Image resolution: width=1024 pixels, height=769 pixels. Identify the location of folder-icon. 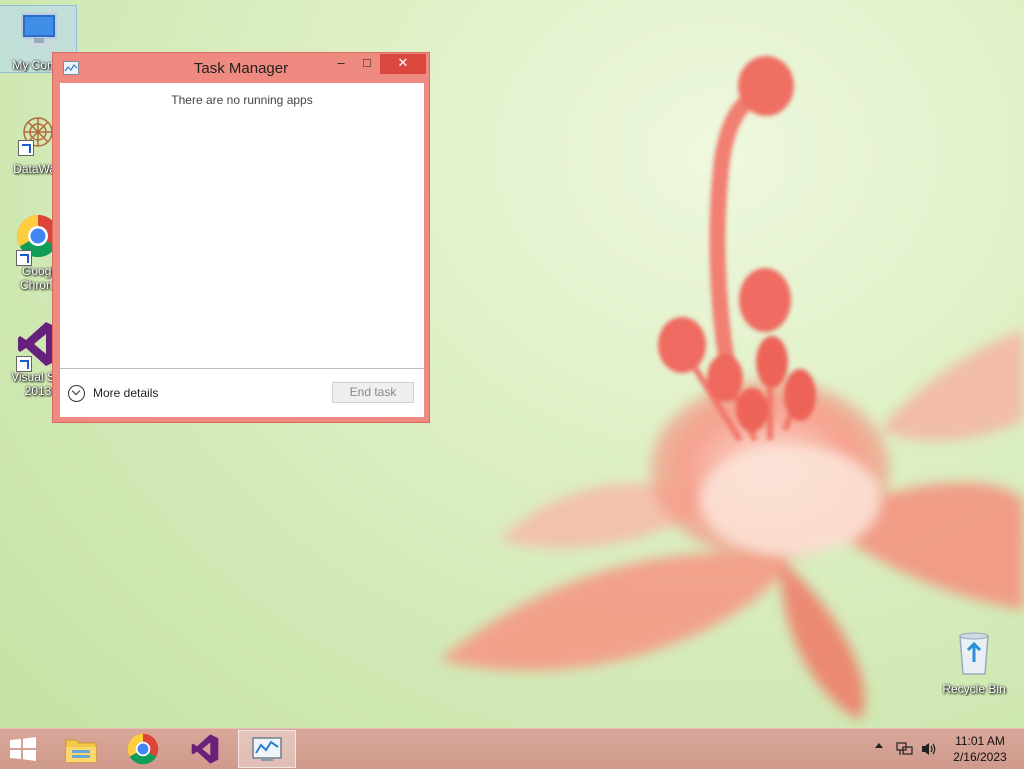
(81, 751).